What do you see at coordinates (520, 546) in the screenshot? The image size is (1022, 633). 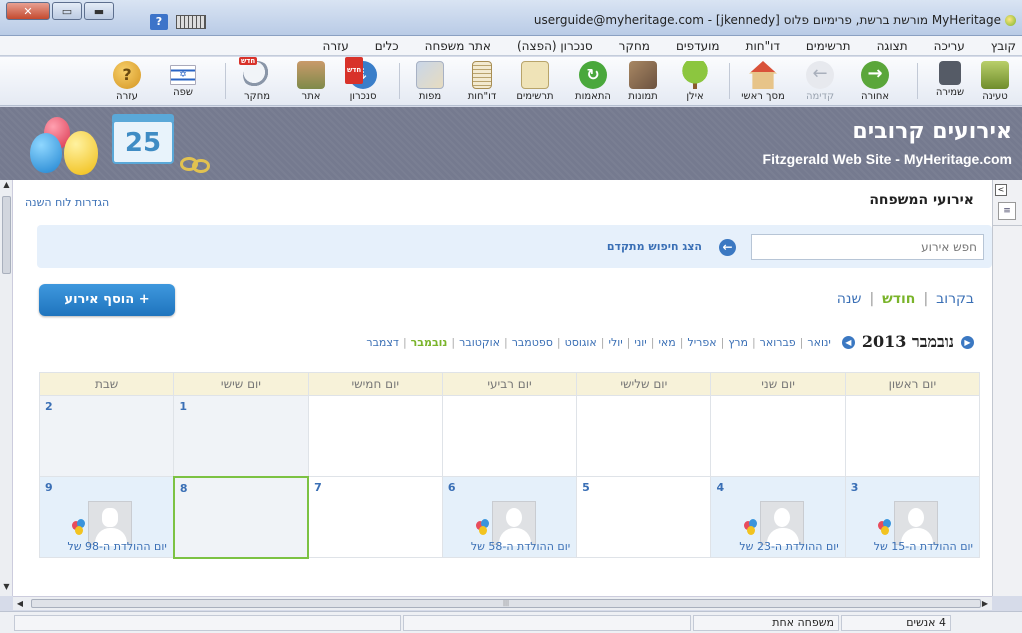 I see `event-label: יום ההולדת ה-58 של` at bounding box center [520, 546].